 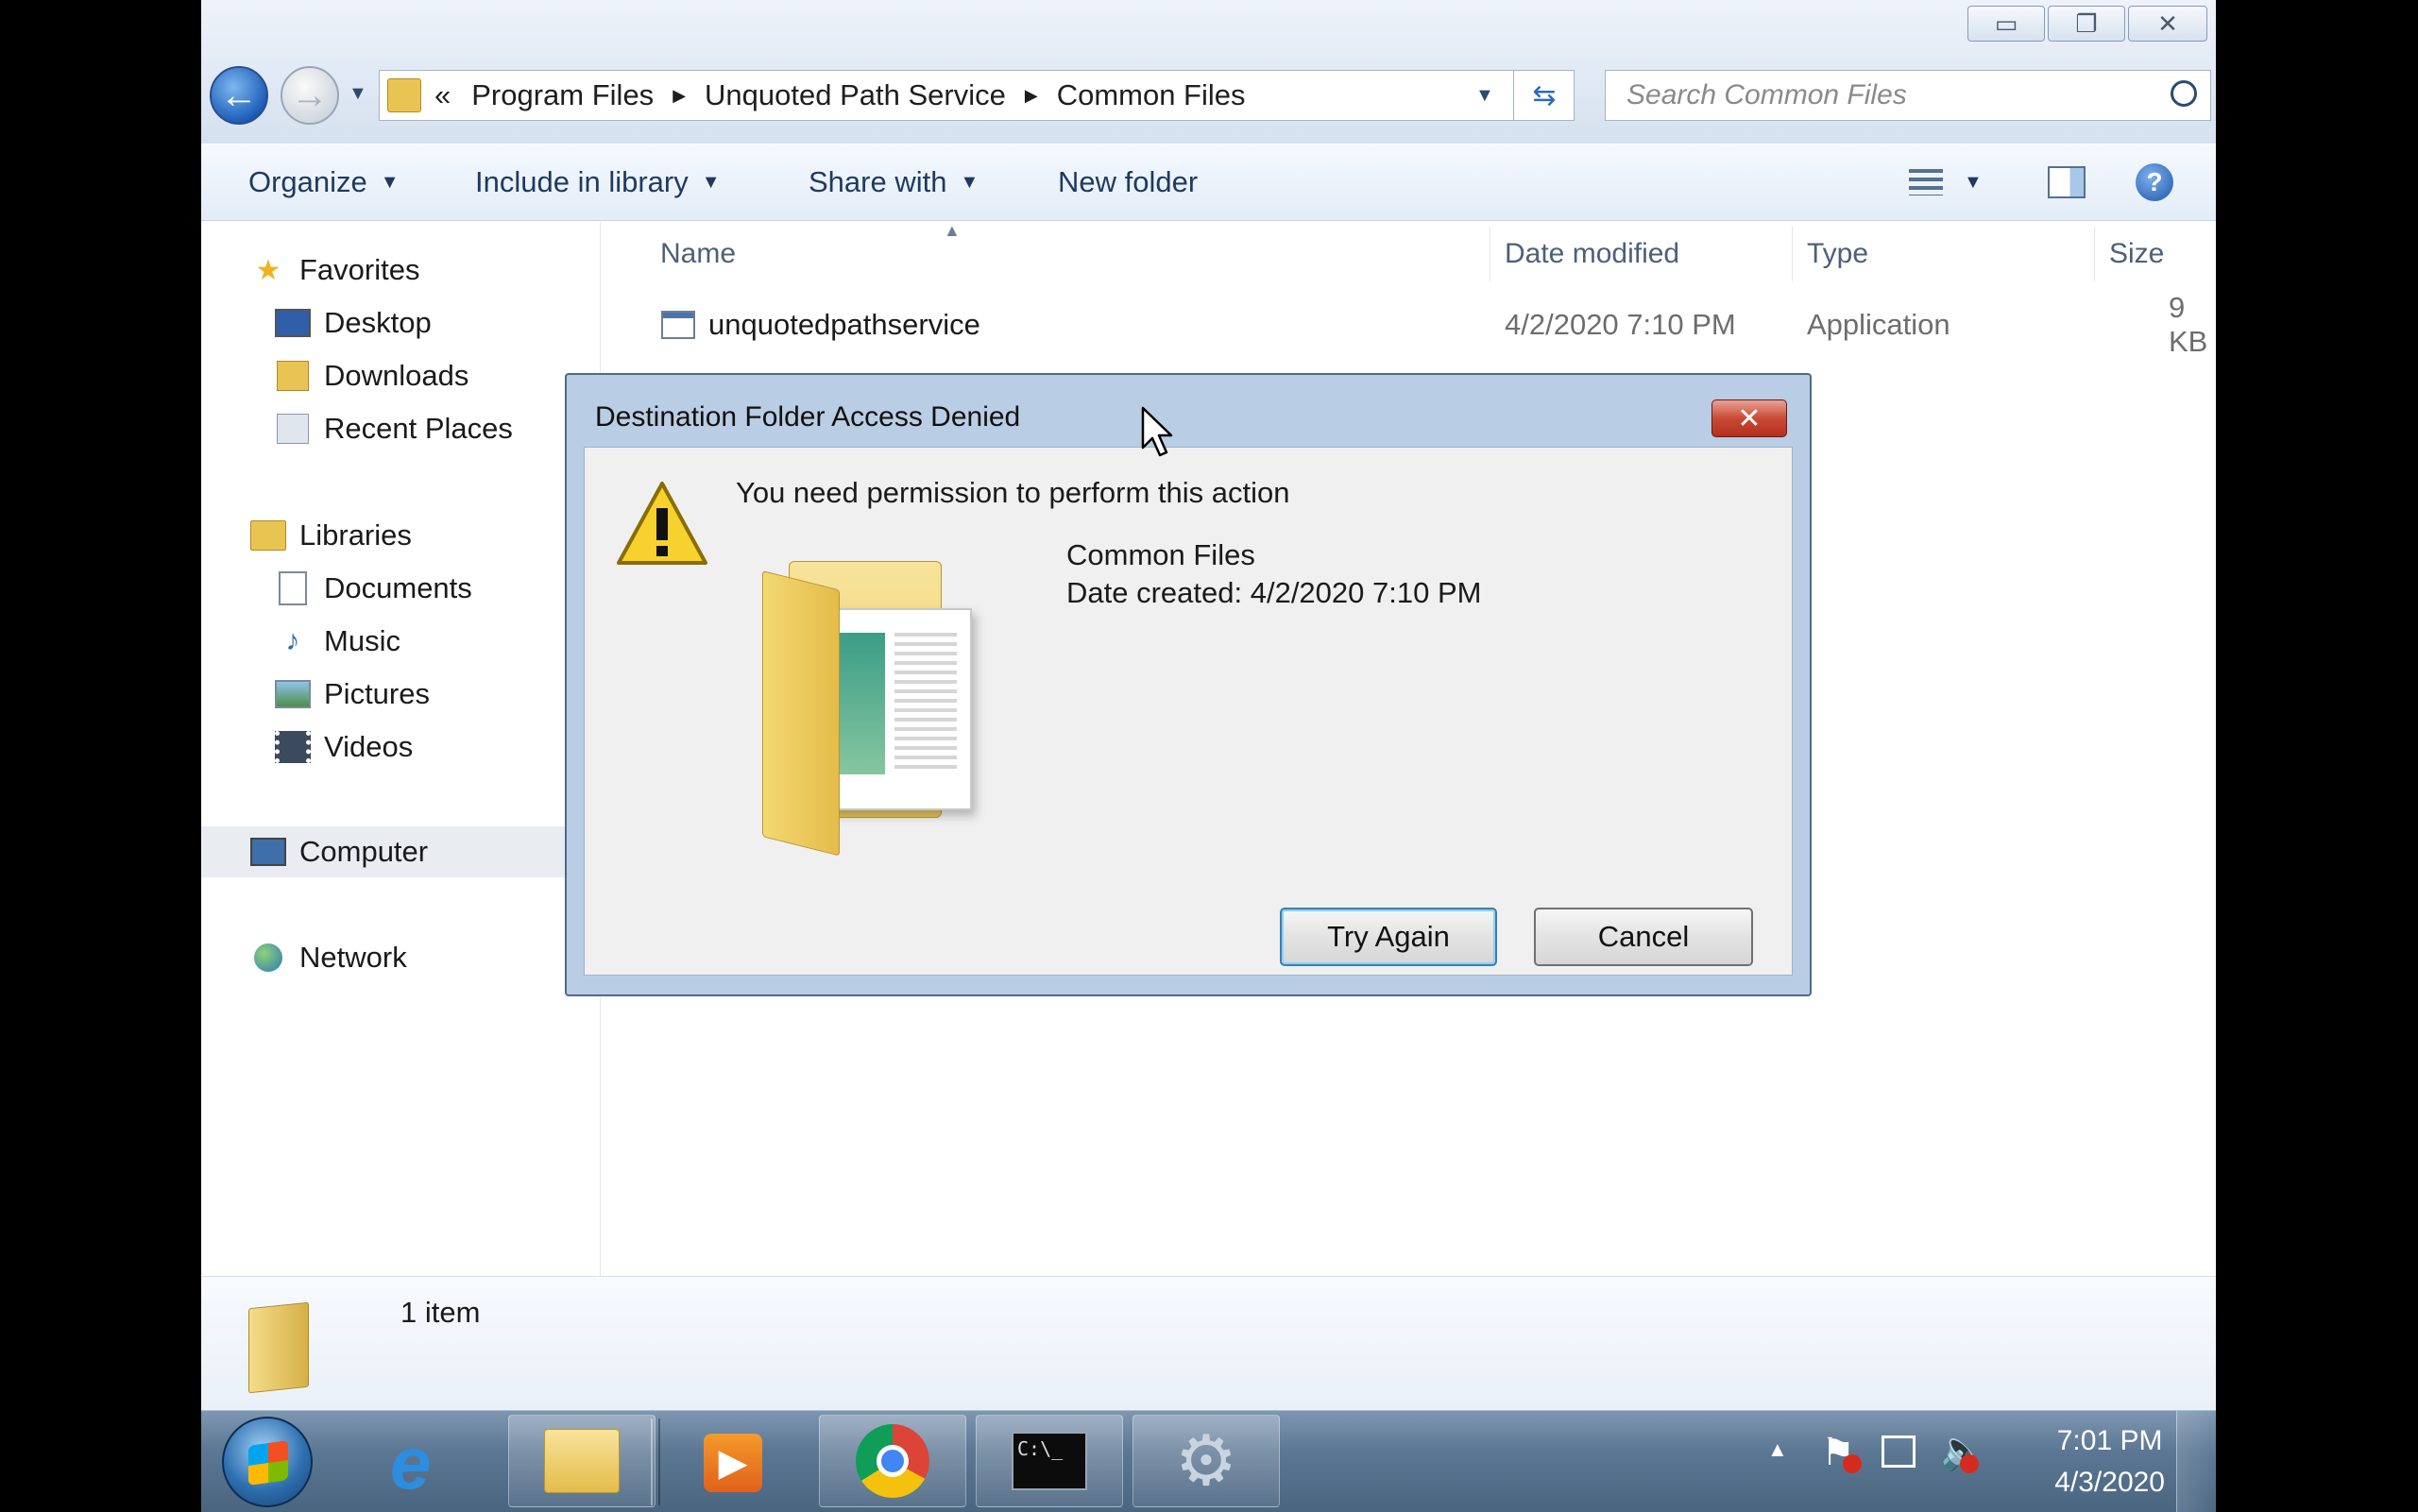 I want to click on start-button, so click(x=267, y=1462).